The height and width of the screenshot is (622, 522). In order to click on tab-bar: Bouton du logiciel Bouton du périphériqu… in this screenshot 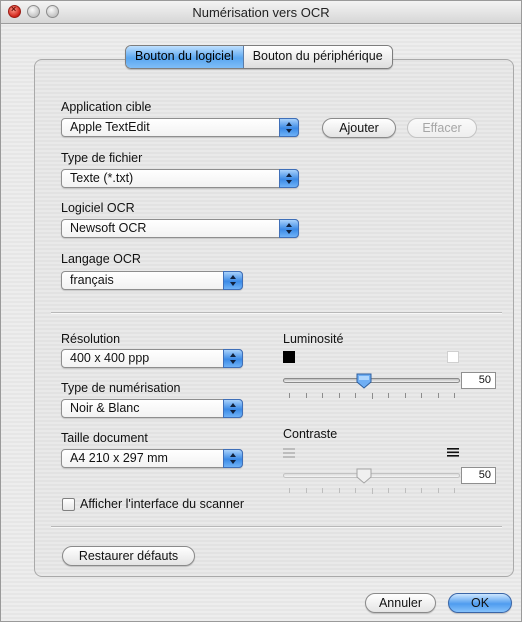, I will do `click(259, 57)`.